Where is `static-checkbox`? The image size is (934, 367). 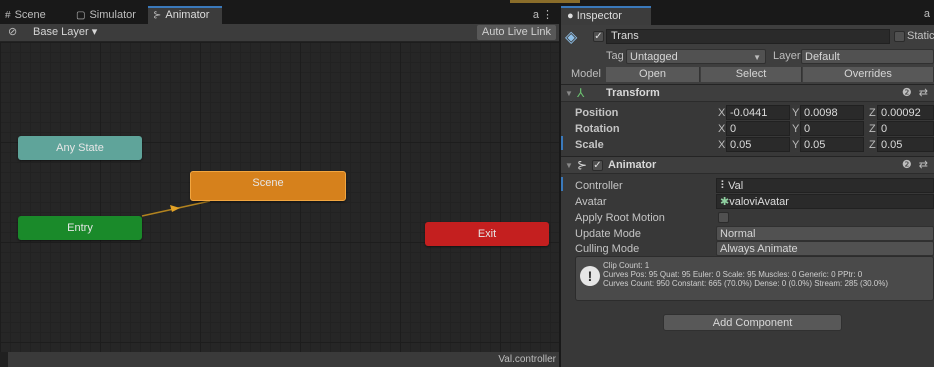 static-checkbox is located at coordinates (899, 36).